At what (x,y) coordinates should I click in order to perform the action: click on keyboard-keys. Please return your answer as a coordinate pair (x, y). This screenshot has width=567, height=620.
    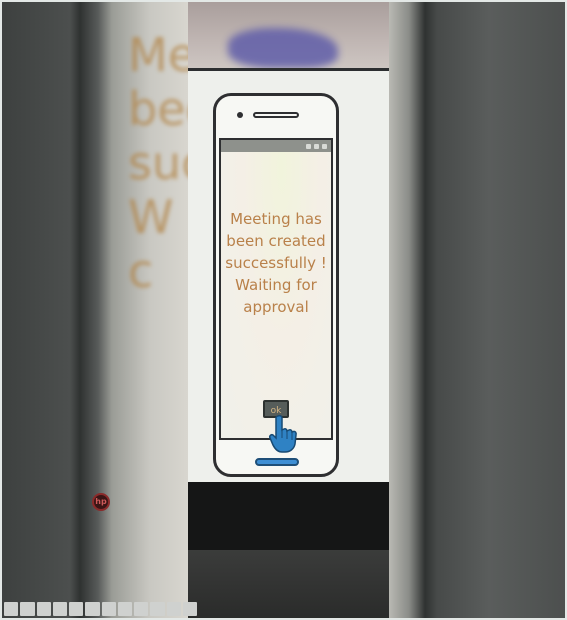
    Looking at the image, I should click on (100, 609).